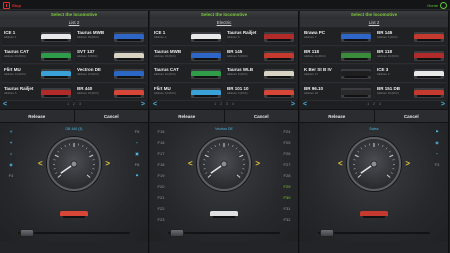 The image size is (450, 253). I want to click on page-number: 4, so click(233, 104).